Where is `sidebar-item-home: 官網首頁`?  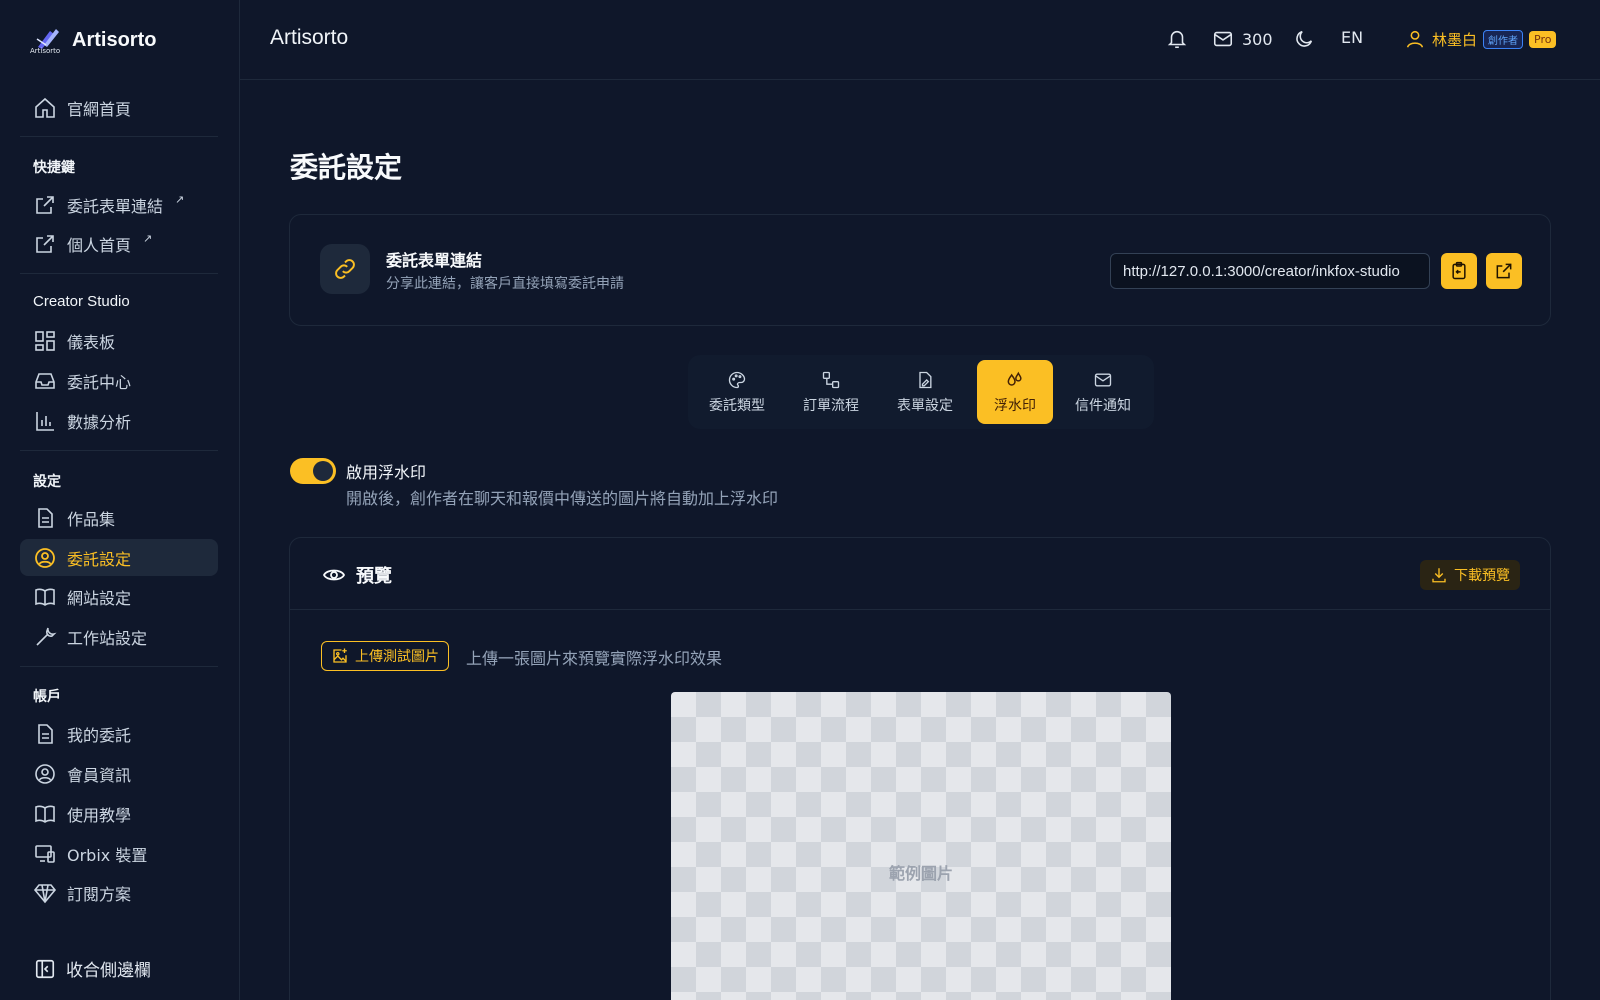 sidebar-item-home: 官網首頁 is located at coordinates (119, 107).